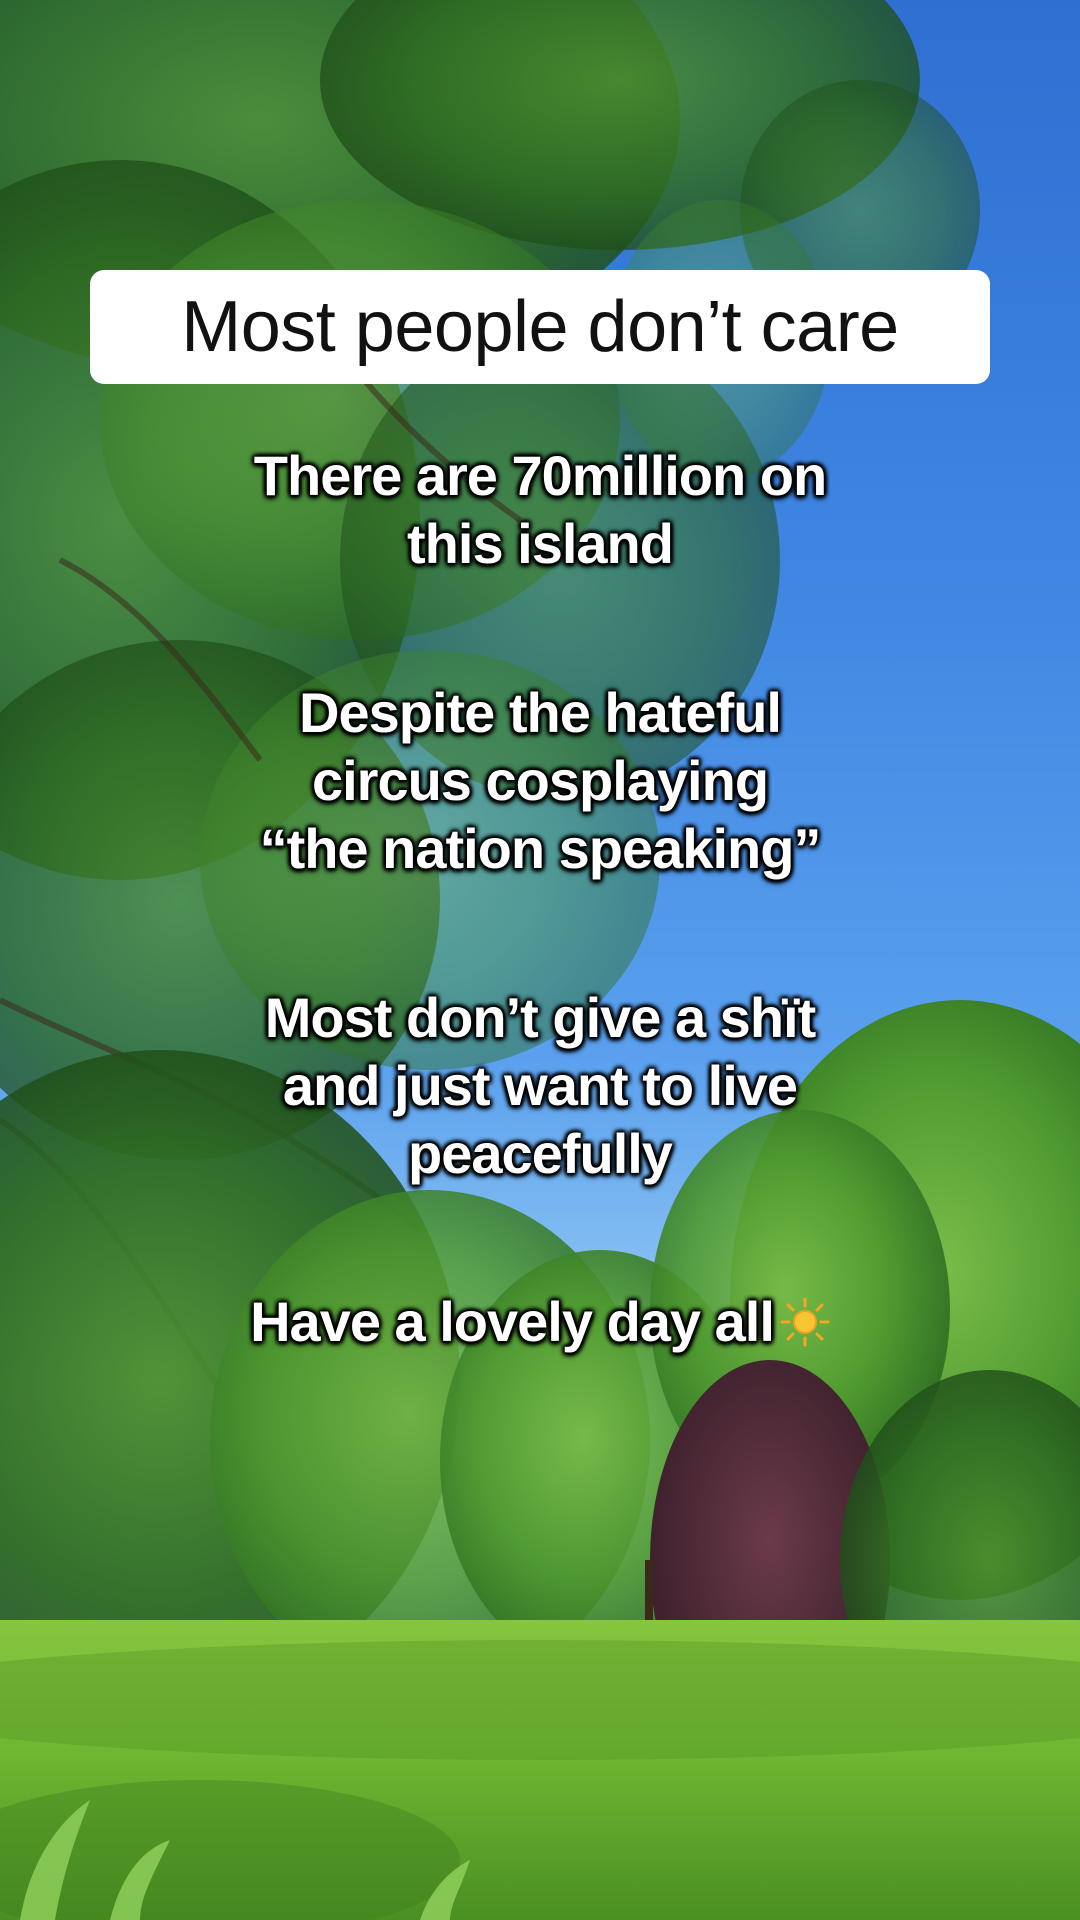  I want to click on caption-line-4: Have a lovely day all, so click(540, 1322).